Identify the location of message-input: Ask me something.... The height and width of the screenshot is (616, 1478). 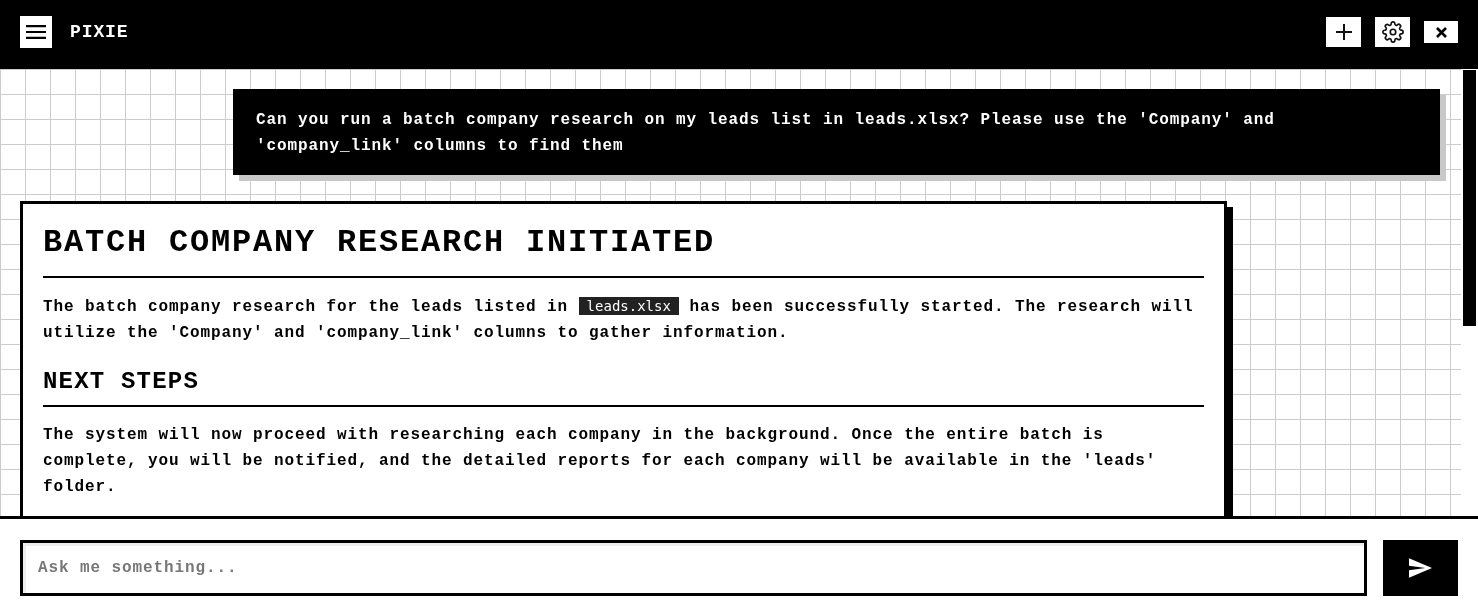
(693, 568).